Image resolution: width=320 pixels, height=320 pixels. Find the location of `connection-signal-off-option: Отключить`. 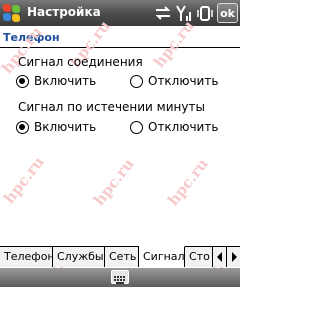

connection-signal-off-option: Отключить is located at coordinates (174, 81).